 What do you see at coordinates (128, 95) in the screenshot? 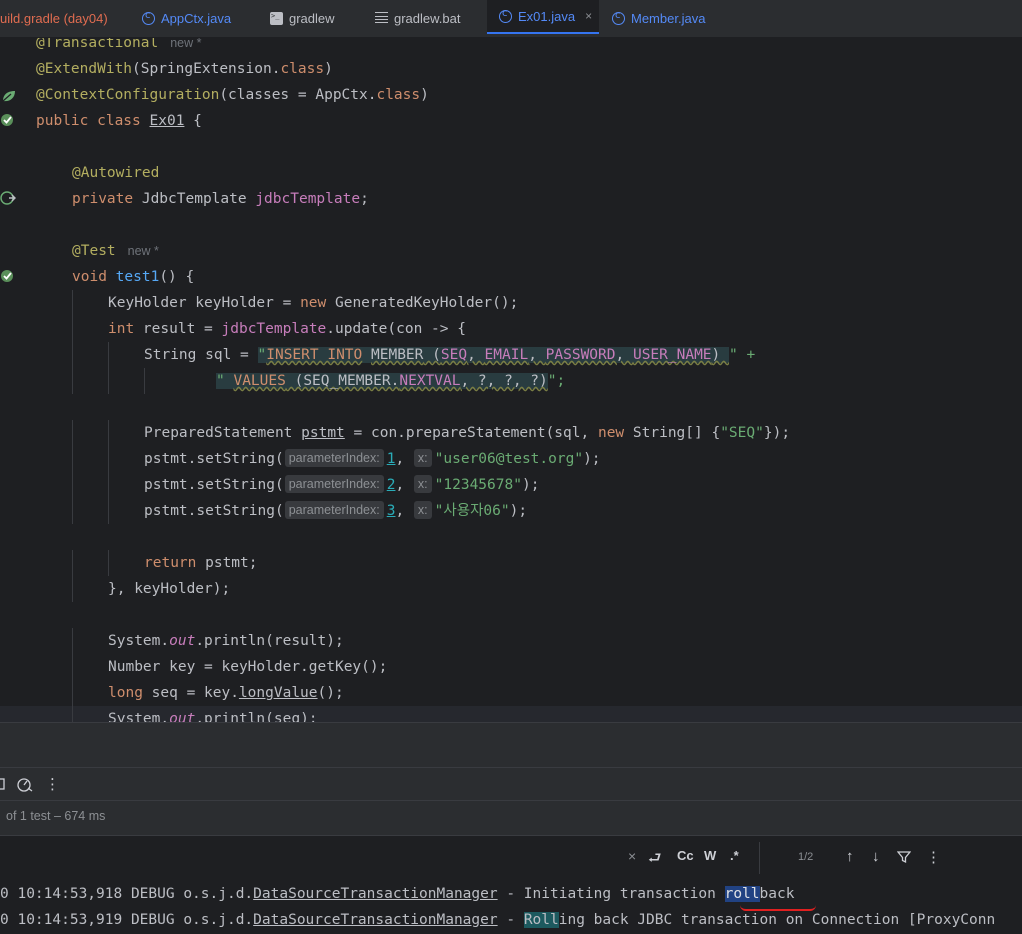
I see `annotation: @ContextConfiguration` at bounding box center [128, 95].